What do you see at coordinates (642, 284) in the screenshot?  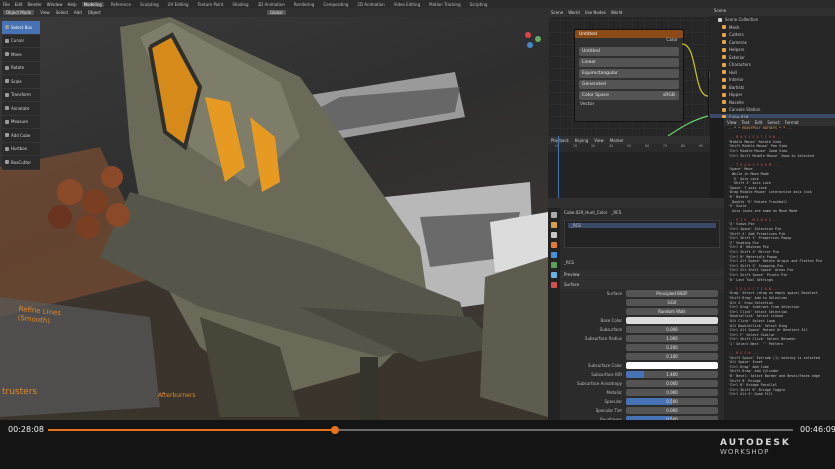 I see `surface-section: Surface` at bounding box center [642, 284].